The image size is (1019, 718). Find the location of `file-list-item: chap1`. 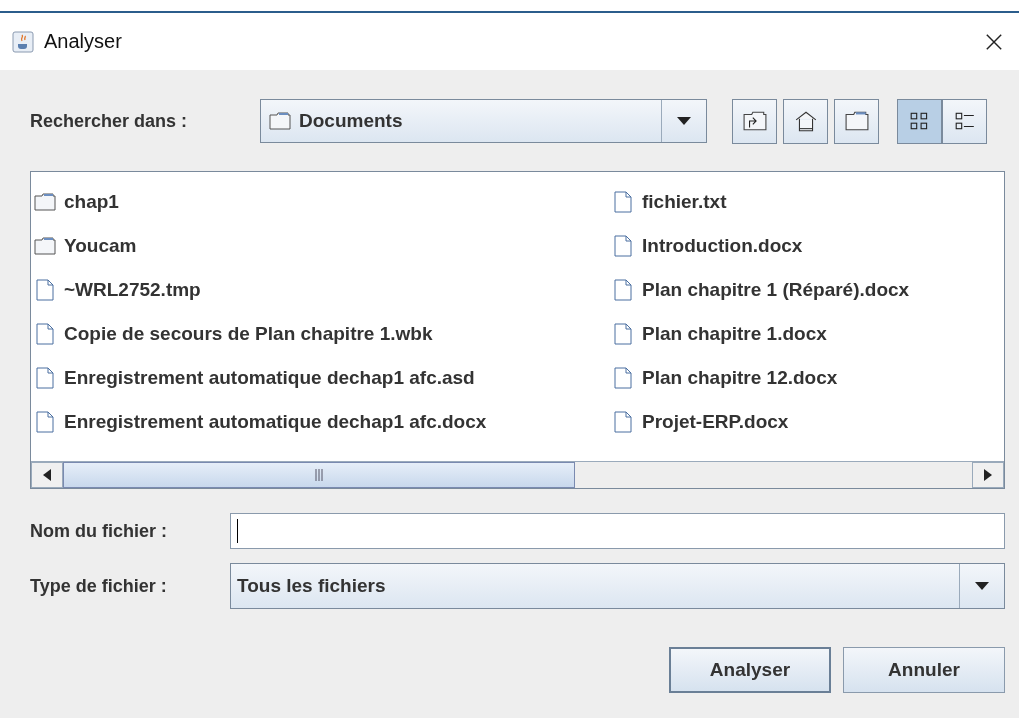

file-list-item: chap1 is located at coordinates (323, 202).